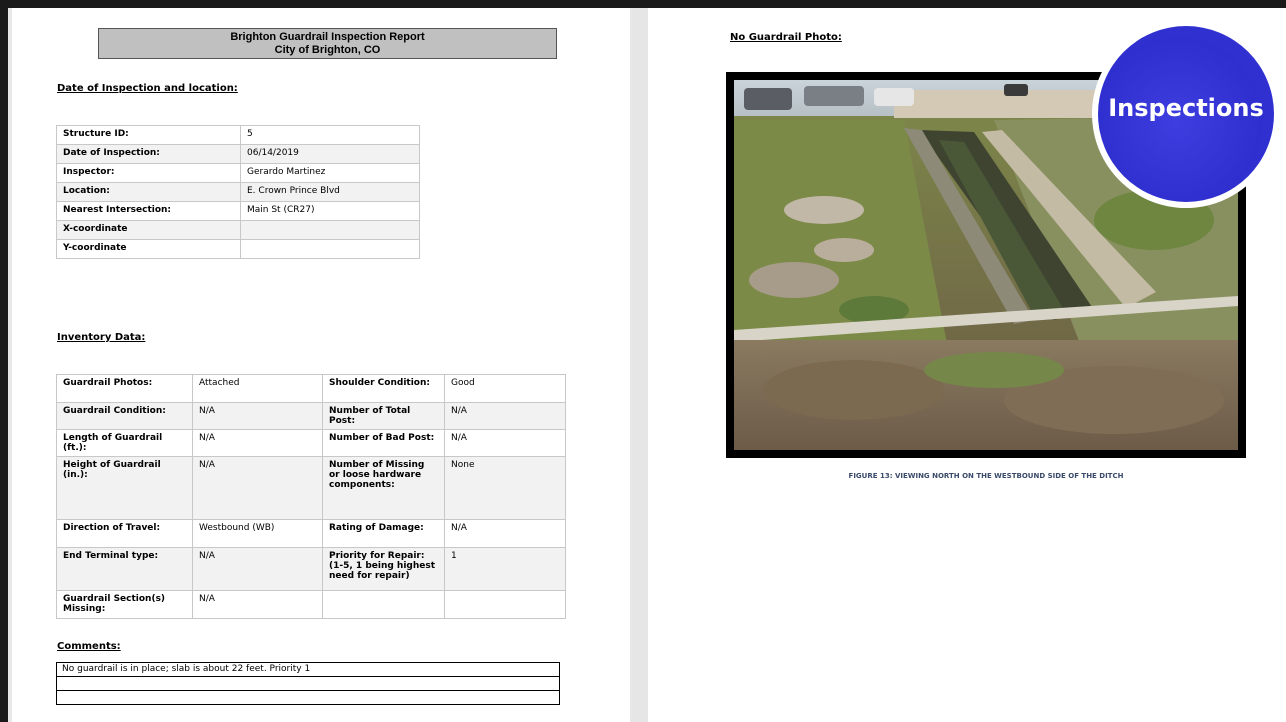 The image size is (1286, 722). Describe the element at coordinates (505, 604) in the screenshot. I see `inventory-value` at that location.